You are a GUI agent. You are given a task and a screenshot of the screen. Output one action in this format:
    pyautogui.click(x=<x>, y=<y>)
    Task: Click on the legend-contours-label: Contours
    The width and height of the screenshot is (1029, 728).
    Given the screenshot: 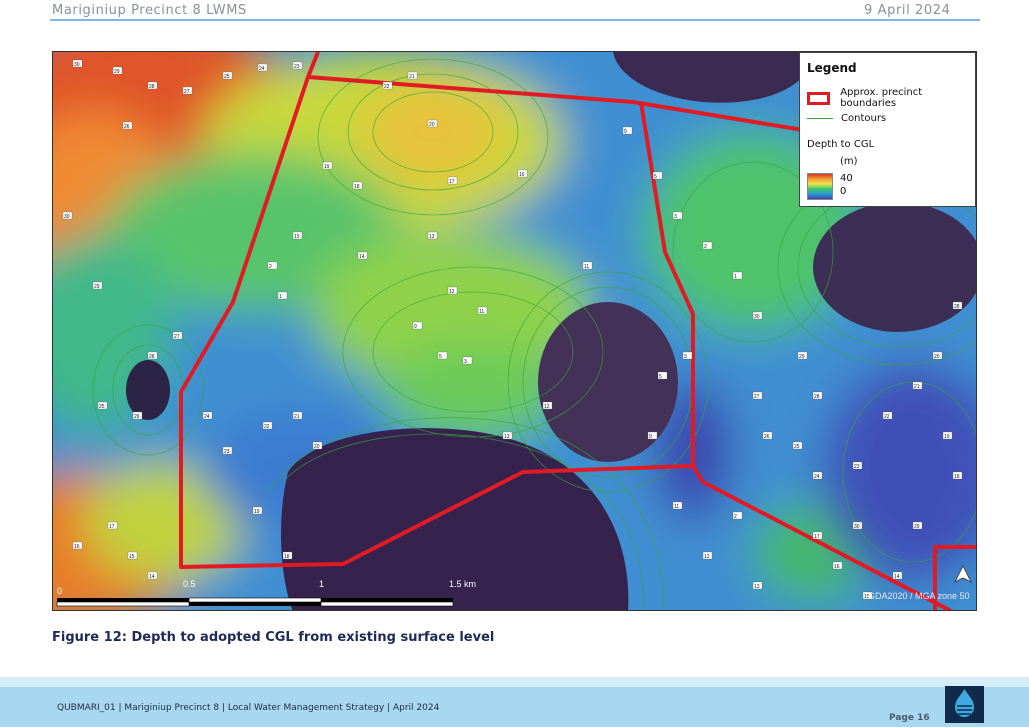 What is the action you would take?
    pyautogui.click(x=864, y=118)
    